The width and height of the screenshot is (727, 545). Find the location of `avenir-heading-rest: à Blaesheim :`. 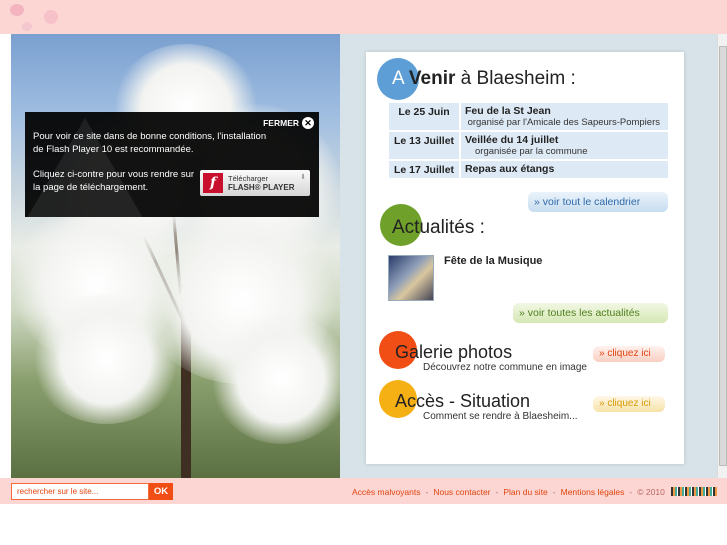

avenir-heading-rest: à Blaesheim : is located at coordinates (515, 78).